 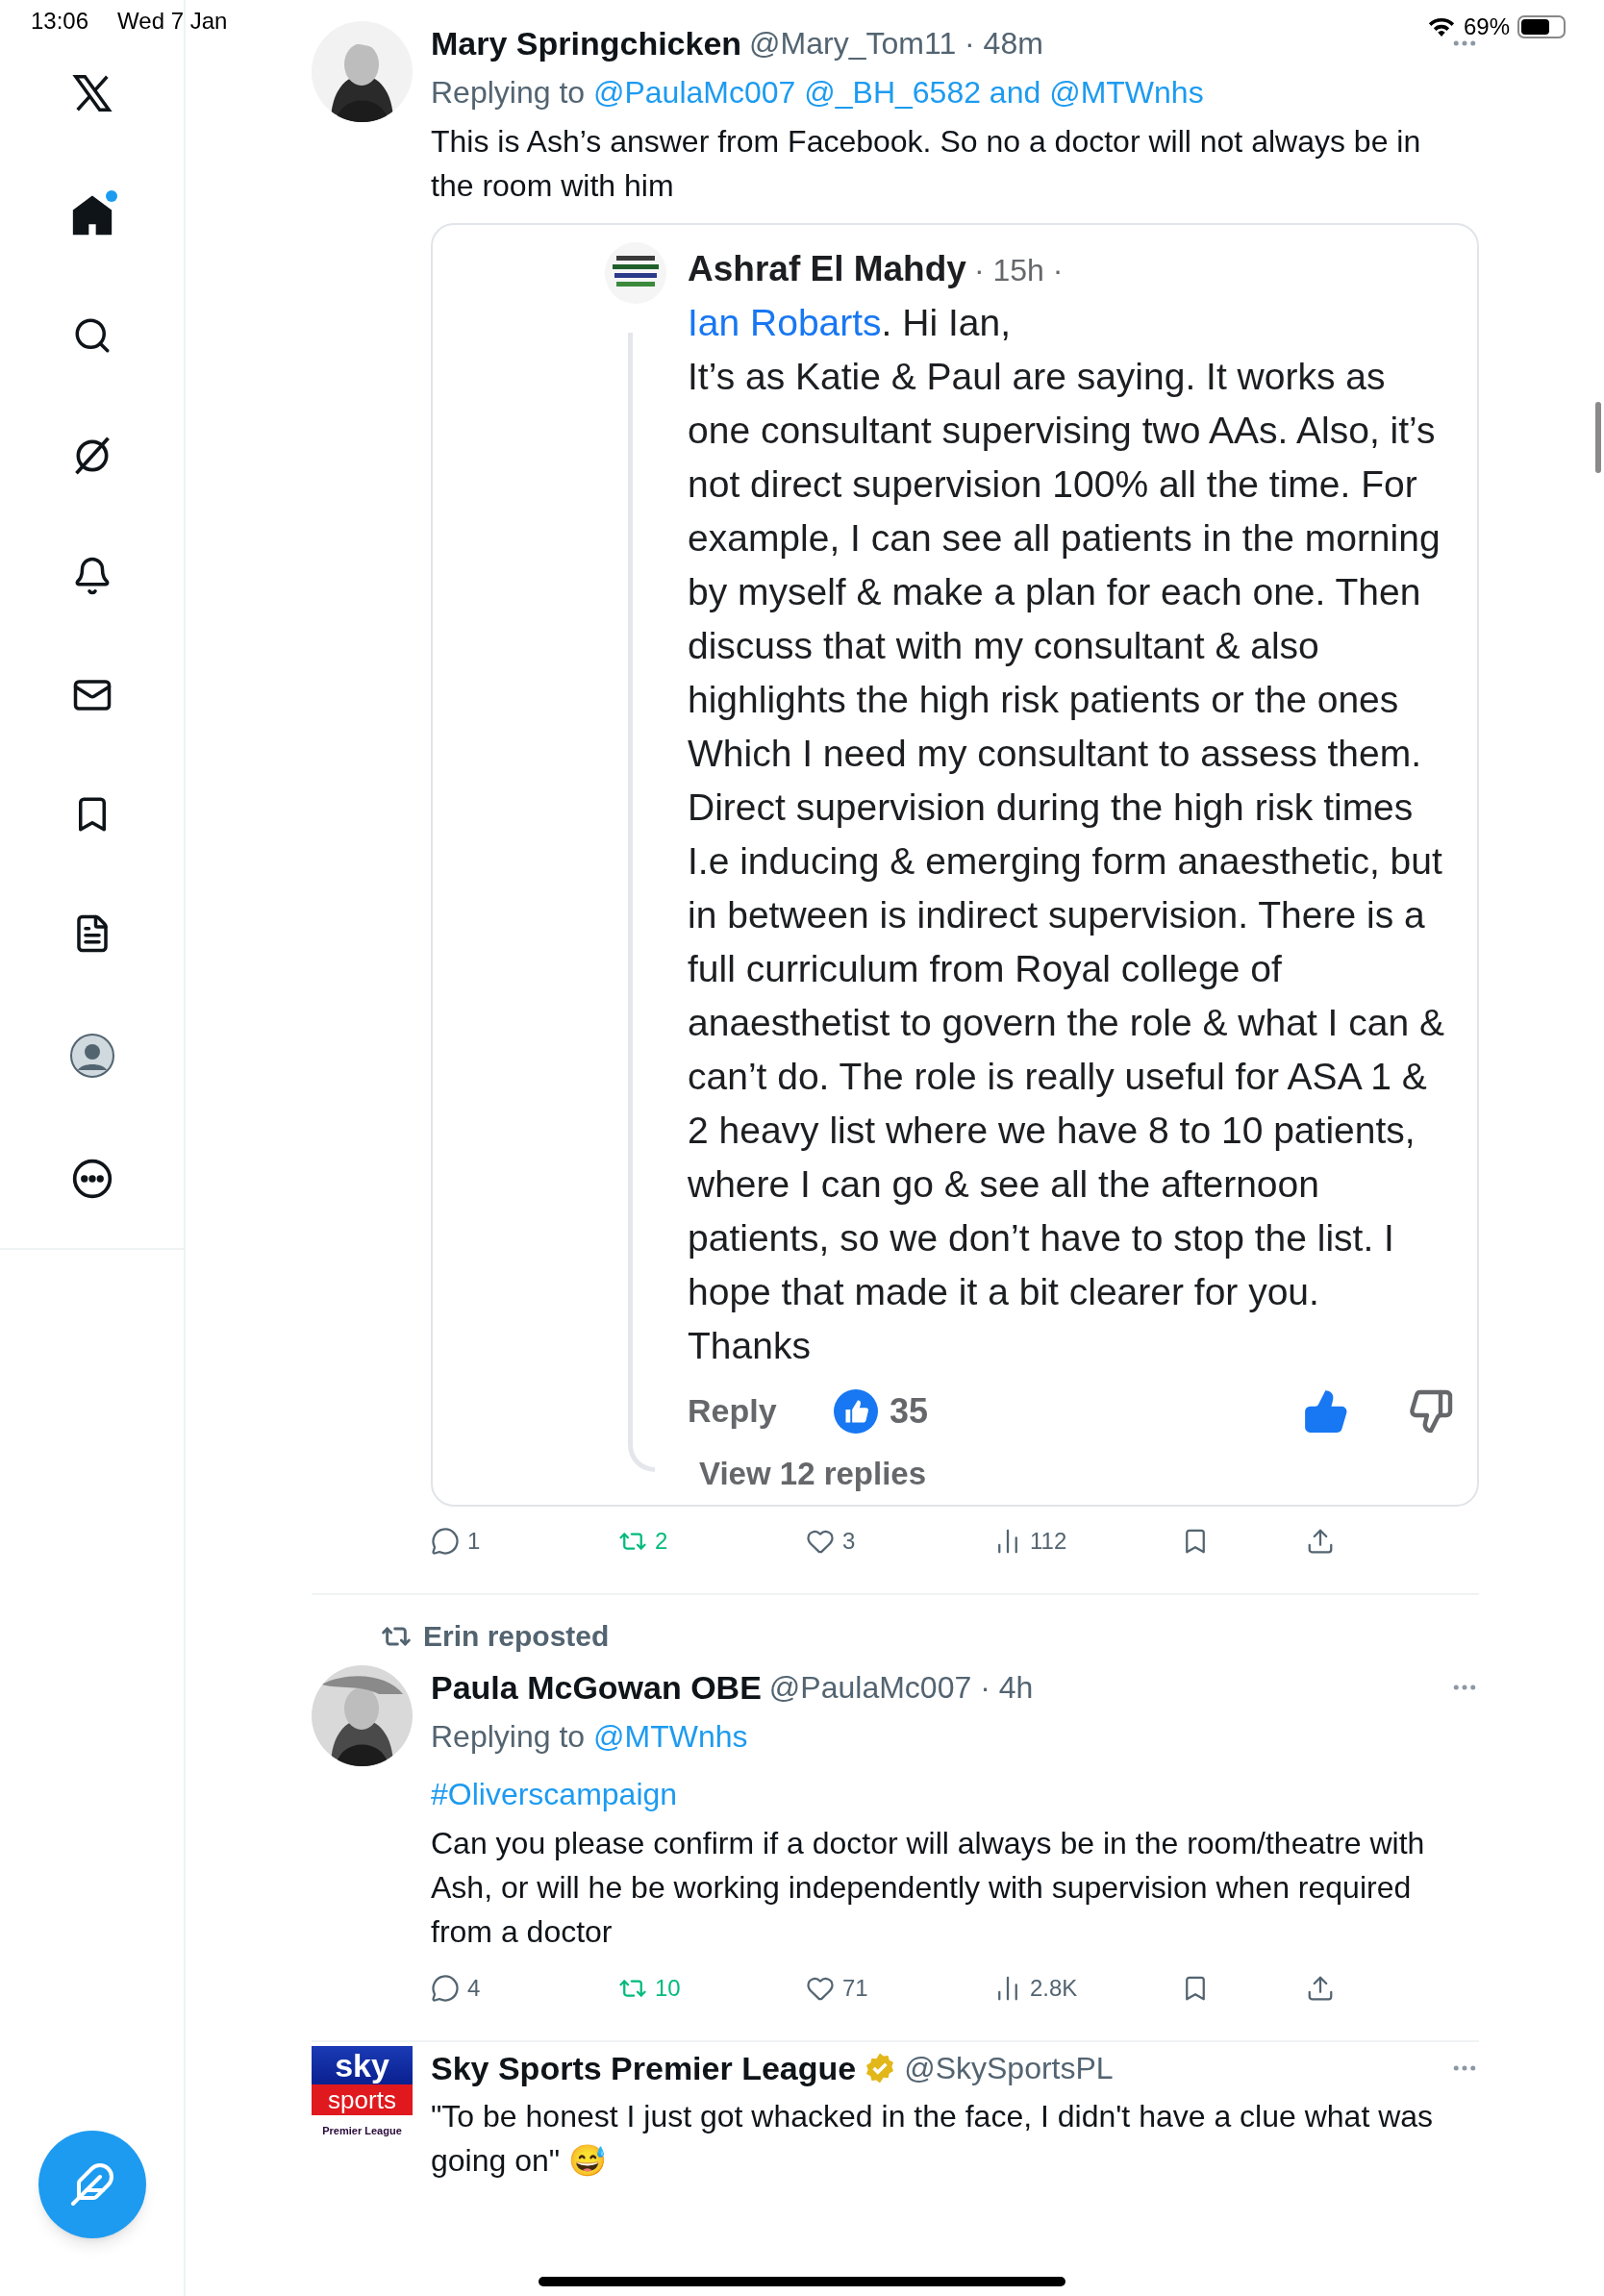 I want to click on like-count-icon, so click(x=856, y=1411).